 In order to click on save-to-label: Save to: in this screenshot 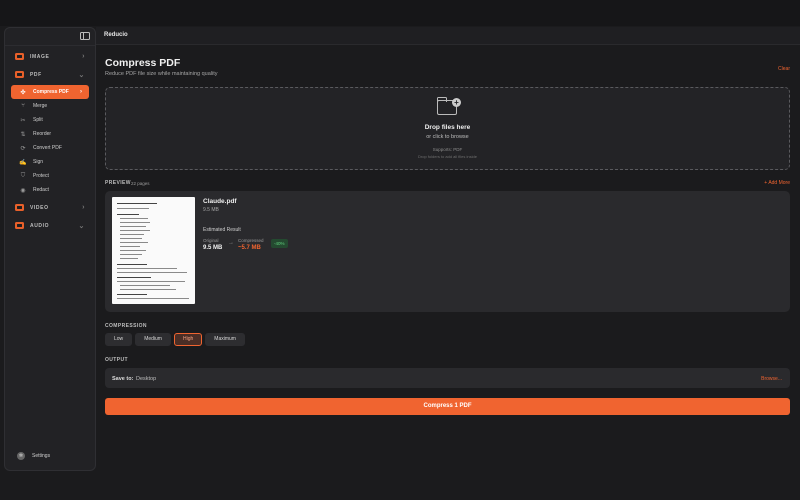, I will do `click(123, 378)`.